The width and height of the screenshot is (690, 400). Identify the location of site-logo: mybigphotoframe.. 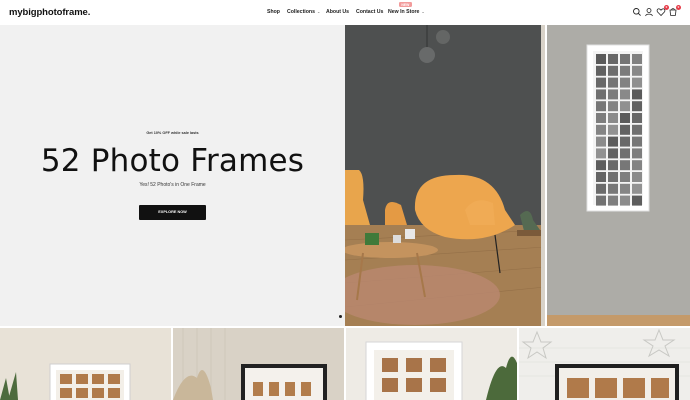
(49, 12).